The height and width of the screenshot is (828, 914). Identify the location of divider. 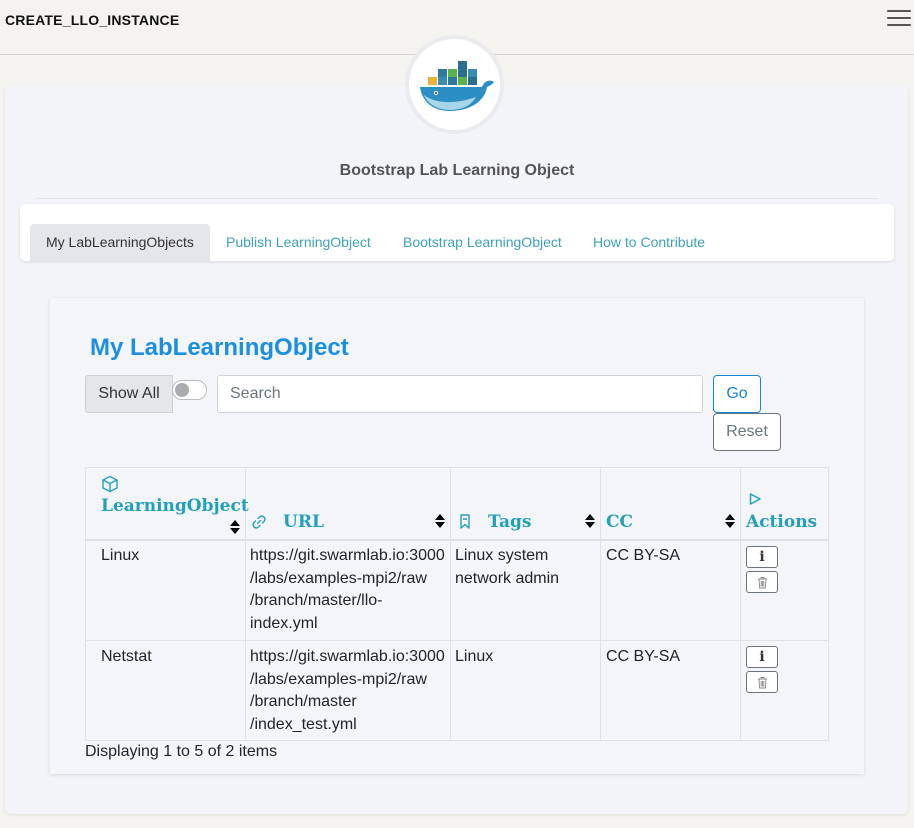
(456, 198).